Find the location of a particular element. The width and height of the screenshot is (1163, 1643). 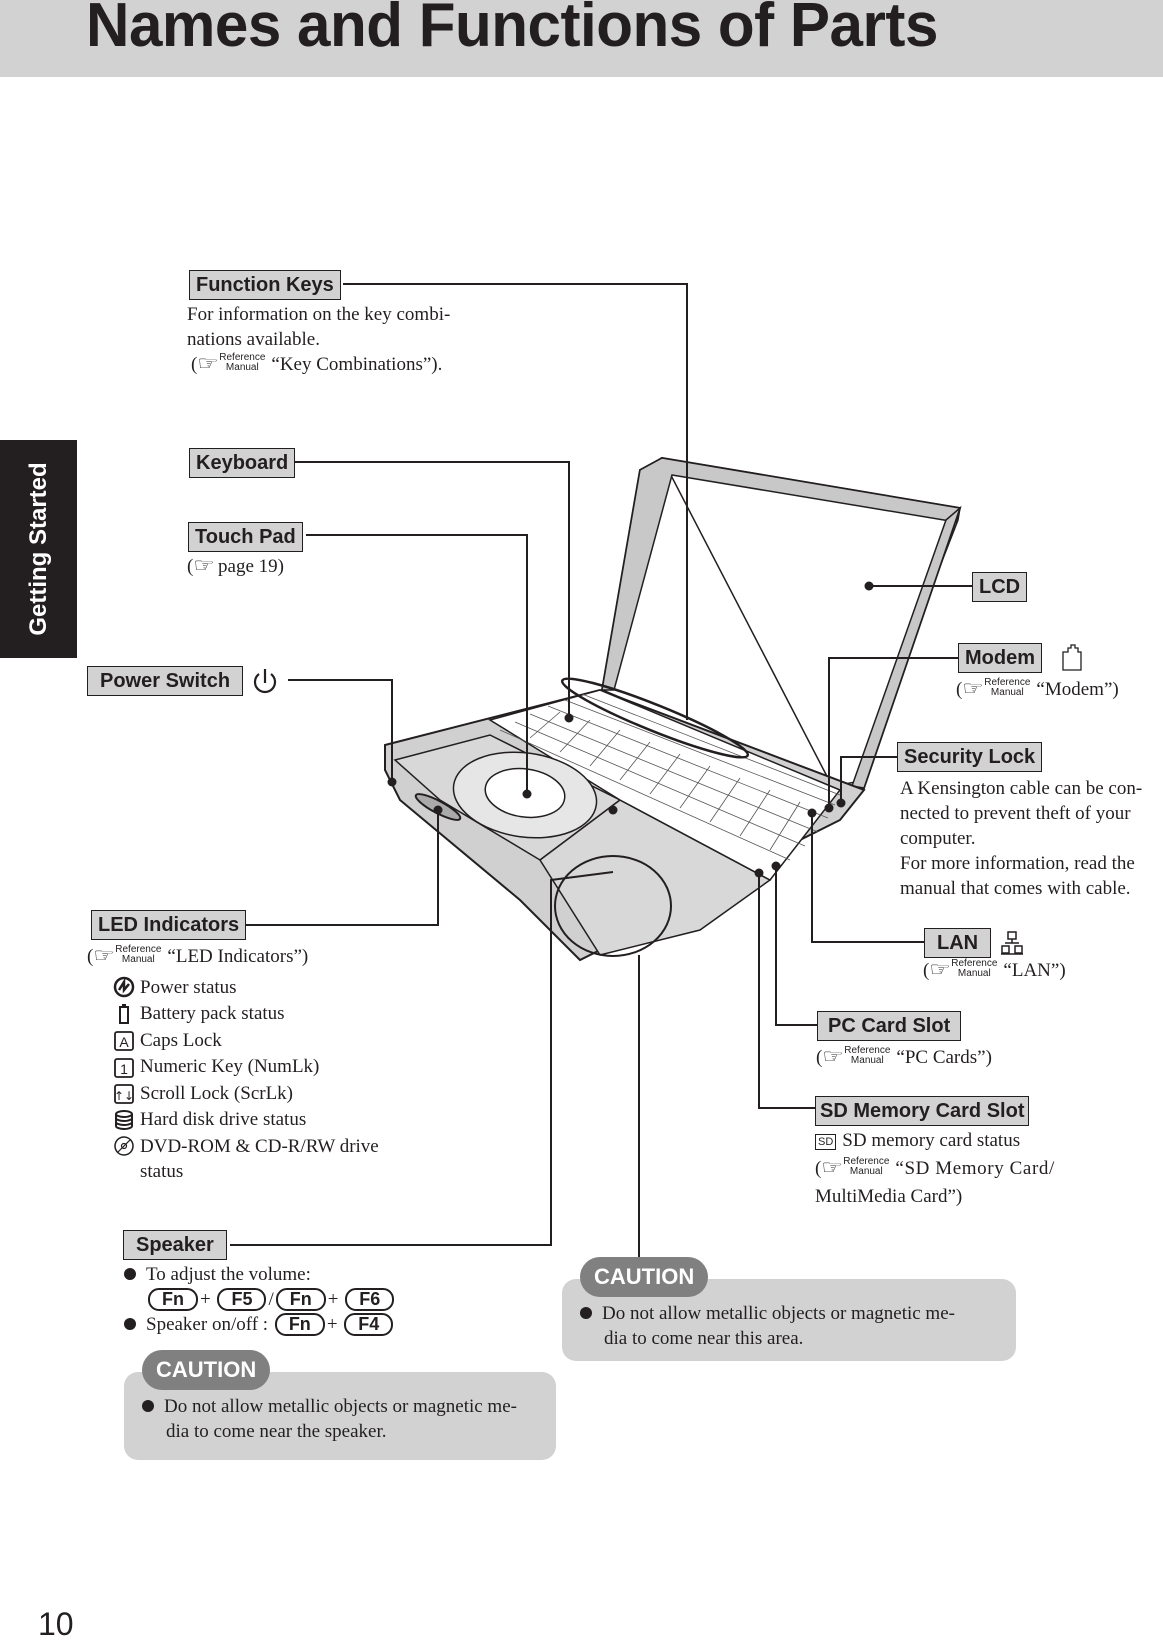

key-f5: F5 is located at coordinates (242, 1299).